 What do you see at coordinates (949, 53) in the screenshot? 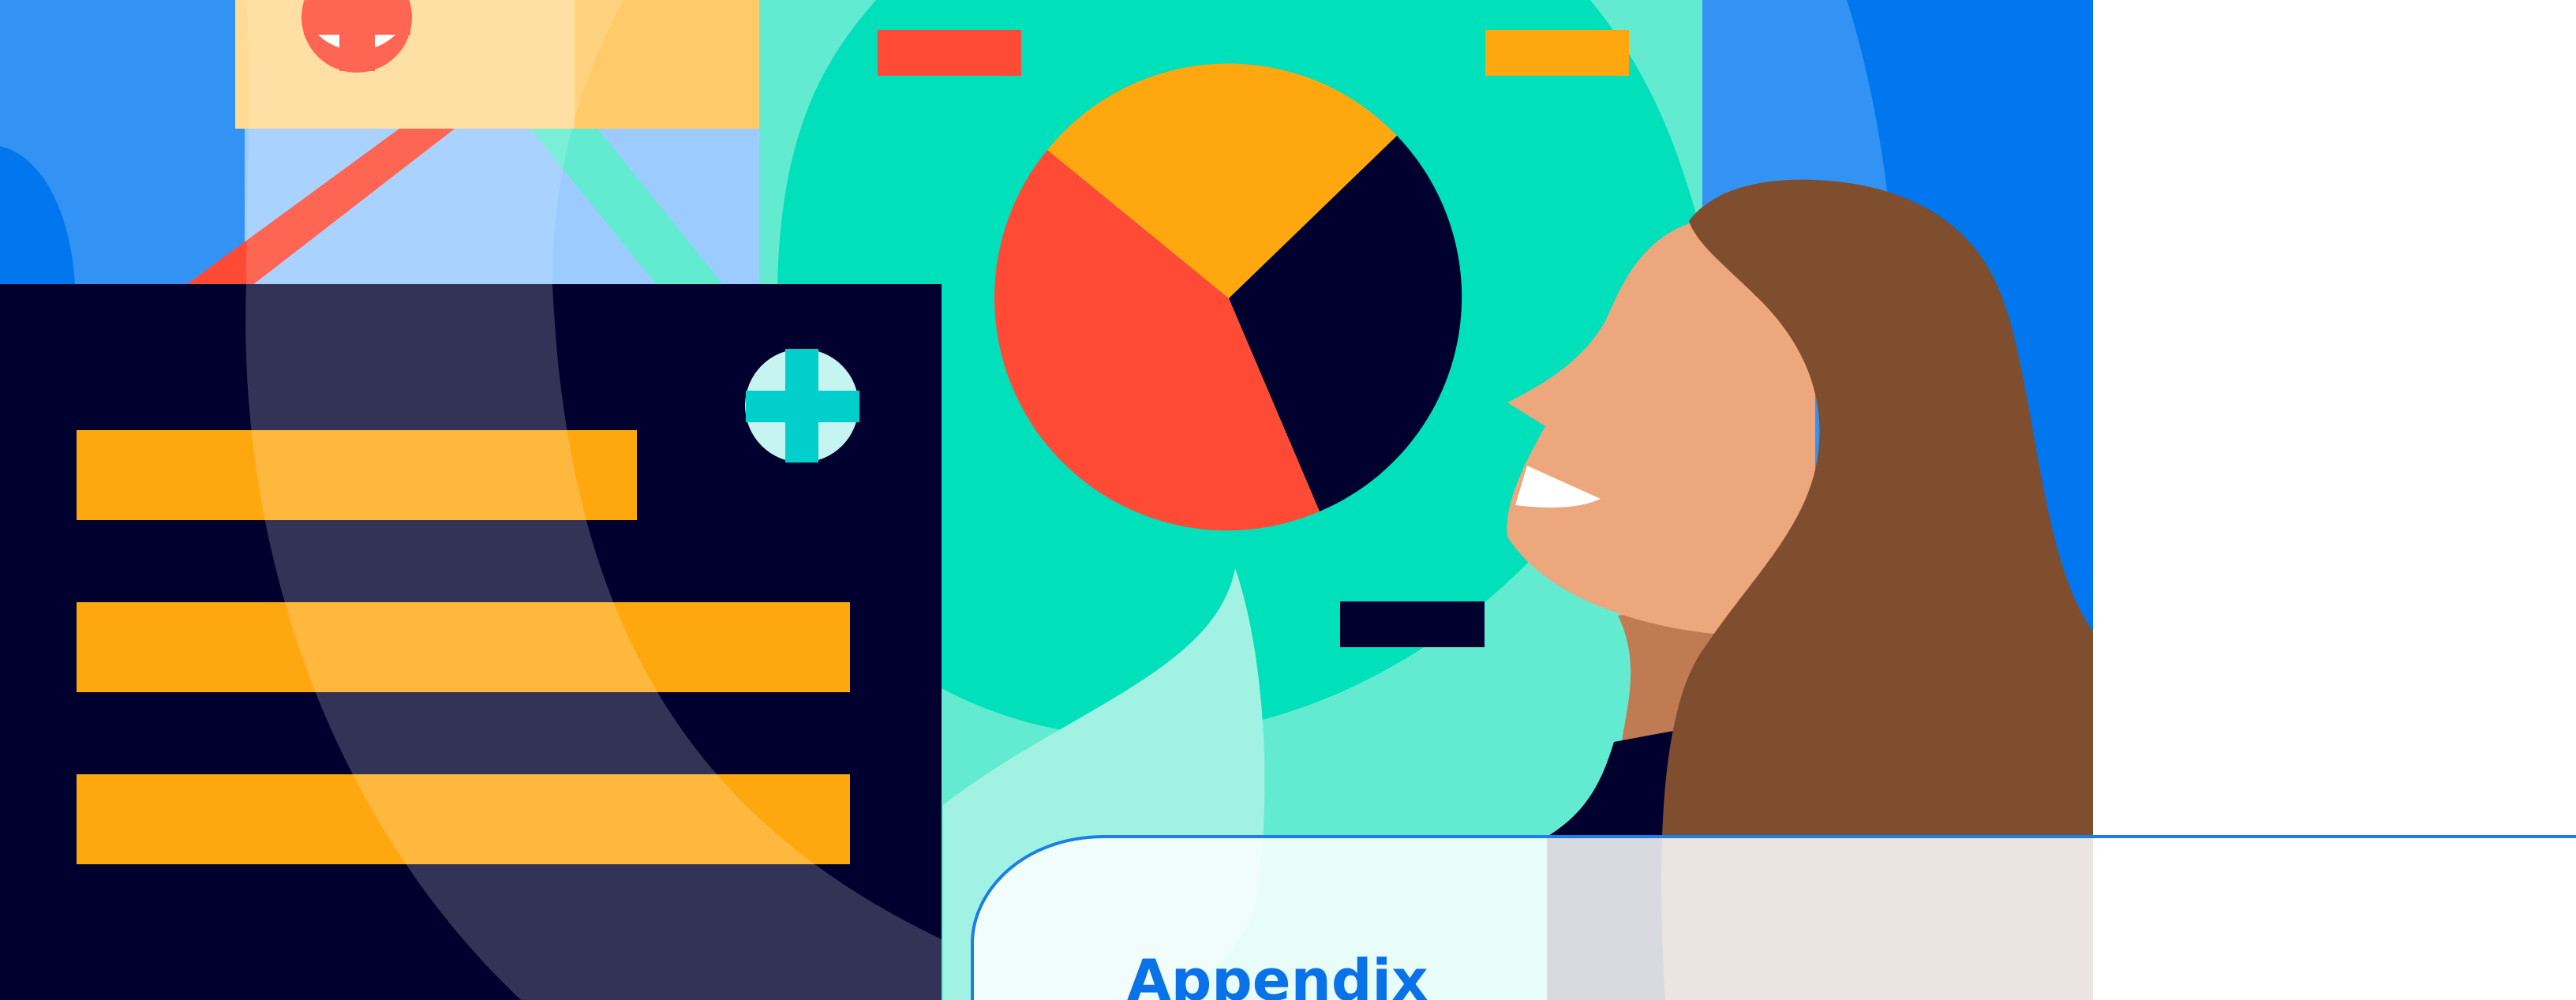
I see `indicator-red` at bounding box center [949, 53].